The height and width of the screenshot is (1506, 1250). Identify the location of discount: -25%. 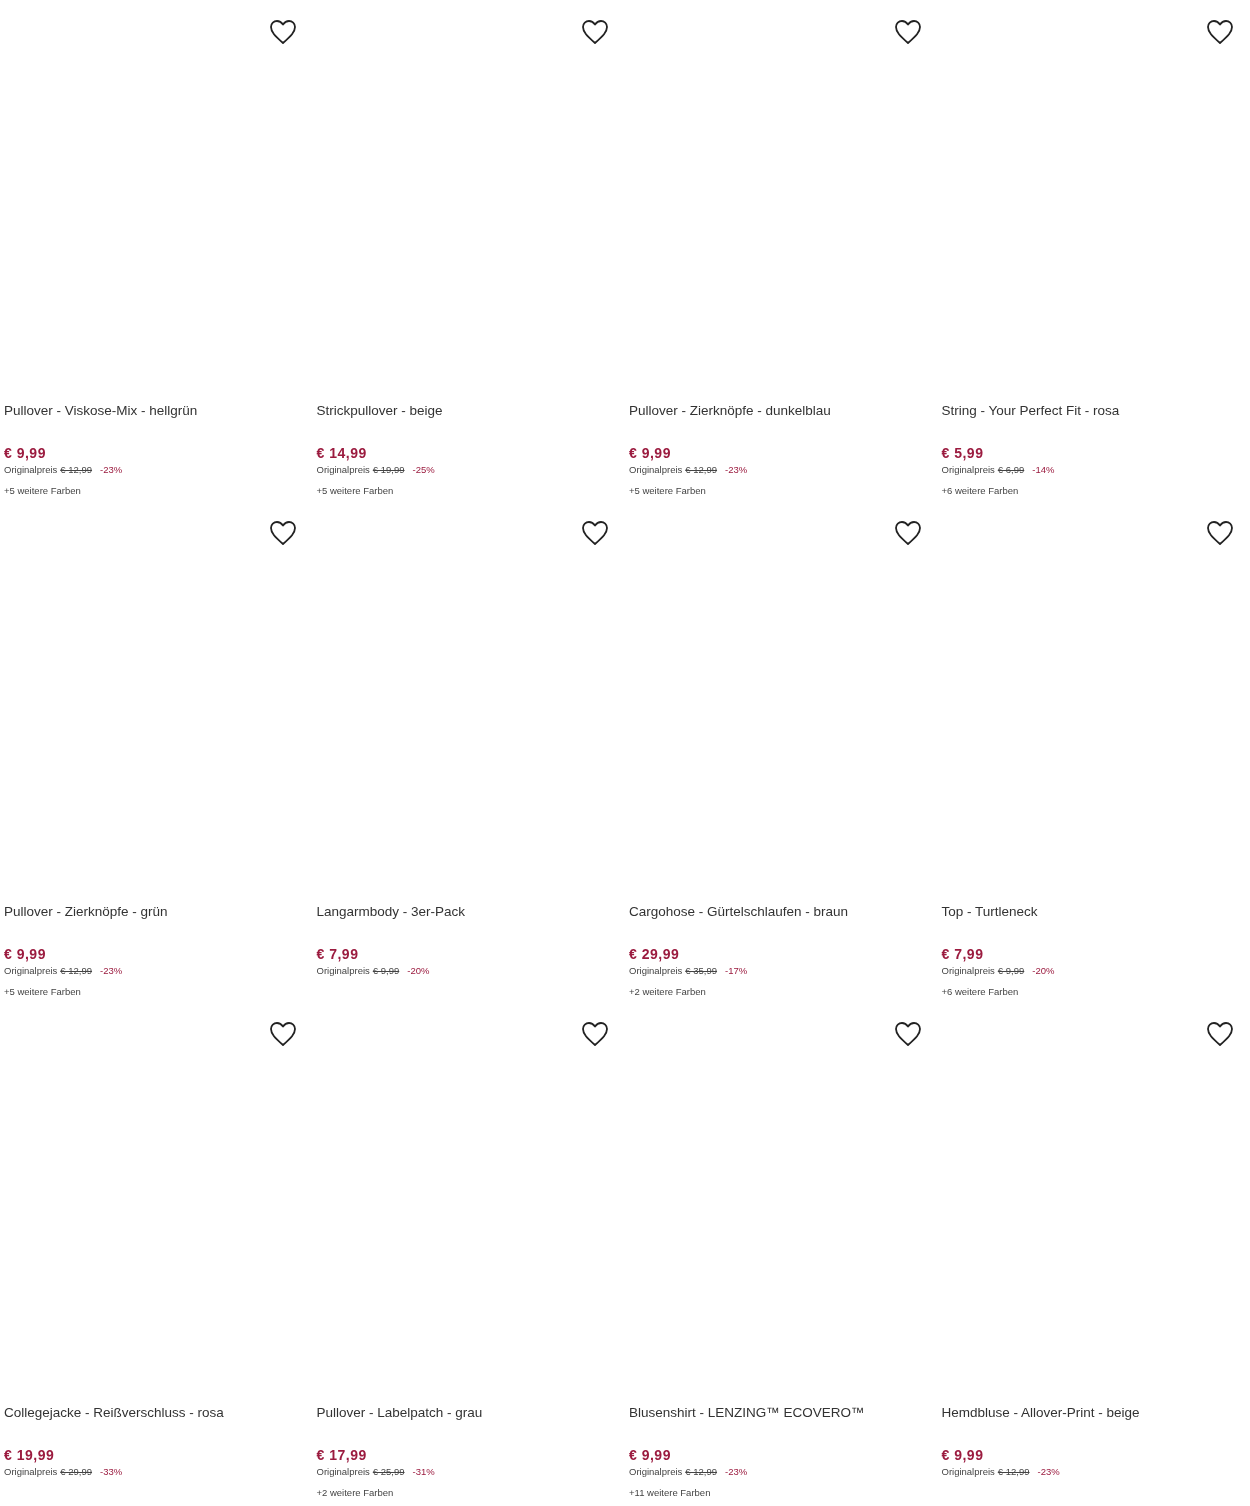
(423, 470).